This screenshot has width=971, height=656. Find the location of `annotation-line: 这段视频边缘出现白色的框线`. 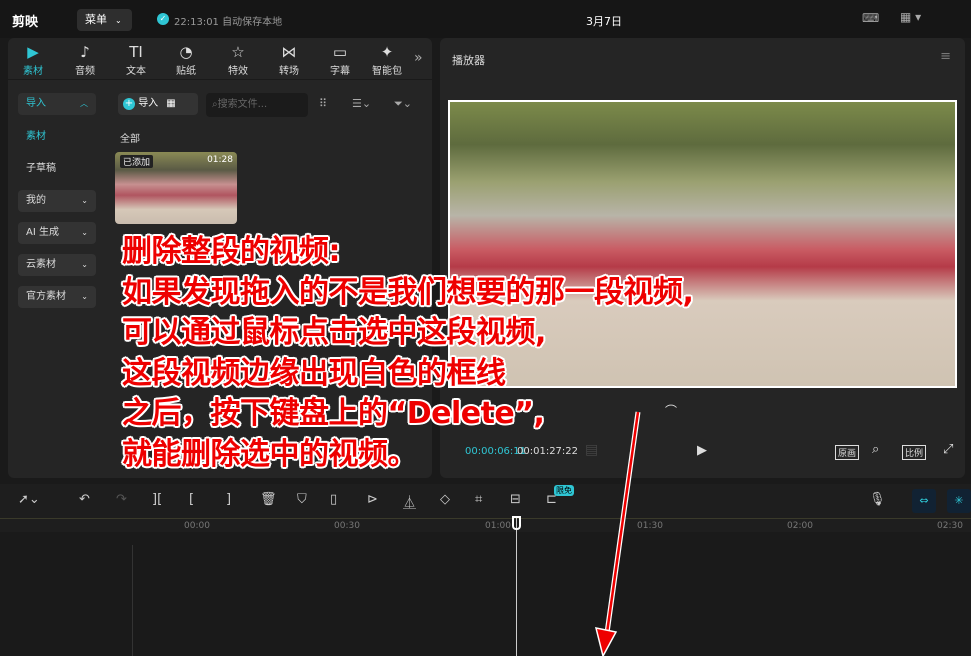

annotation-line: 这段视频边缘出现白色的框线 is located at coordinates (314, 373).